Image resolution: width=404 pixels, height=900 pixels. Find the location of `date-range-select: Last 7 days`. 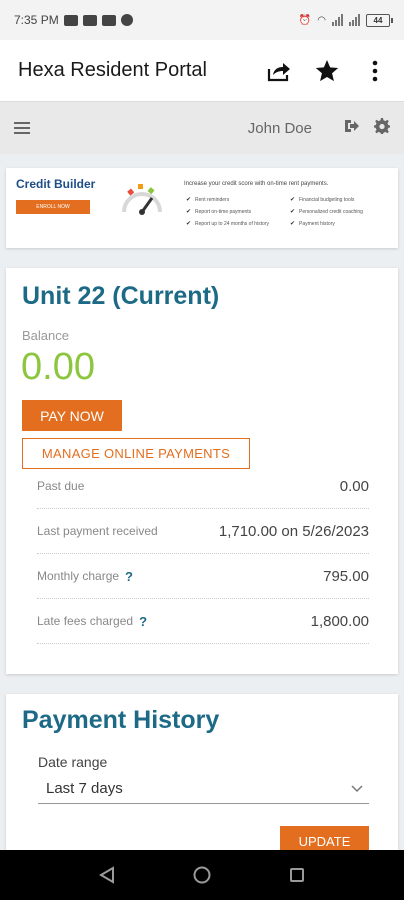

date-range-select: Last 7 days is located at coordinates (203, 789).